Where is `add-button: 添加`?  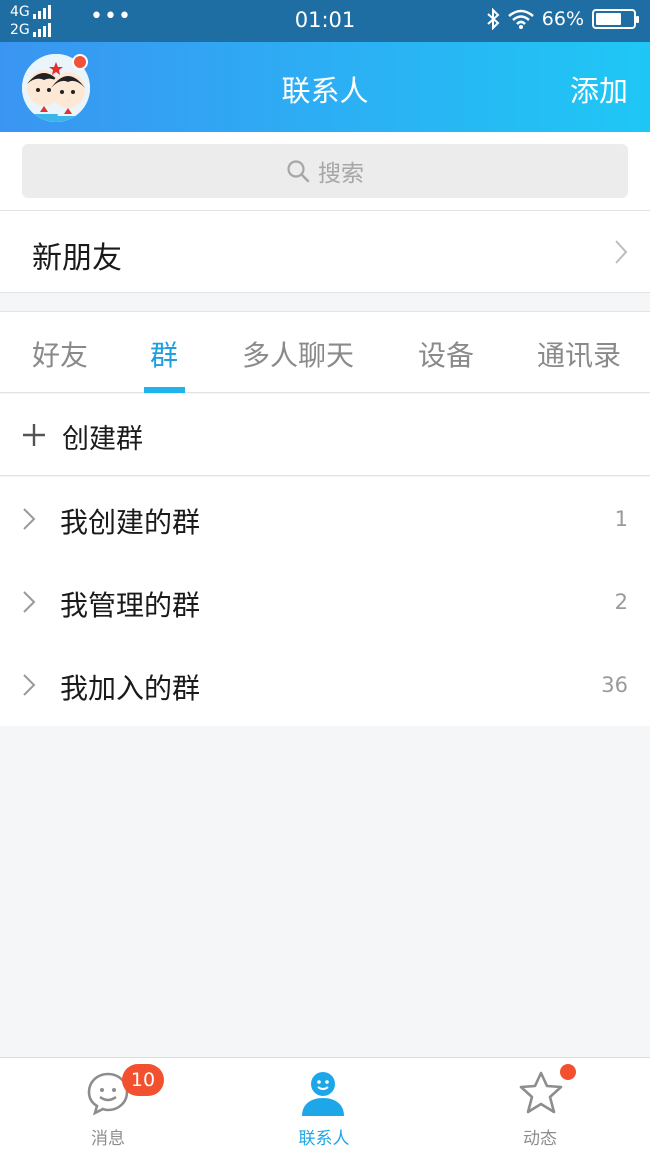 add-button: 添加 is located at coordinates (599, 89).